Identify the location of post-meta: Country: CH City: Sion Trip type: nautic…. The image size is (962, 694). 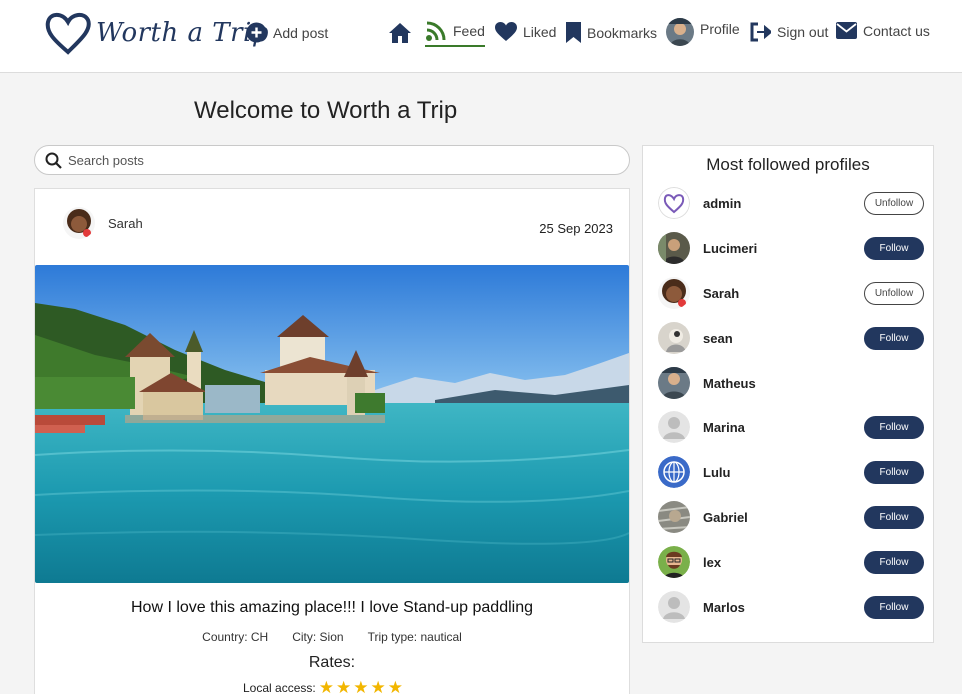
(332, 637).